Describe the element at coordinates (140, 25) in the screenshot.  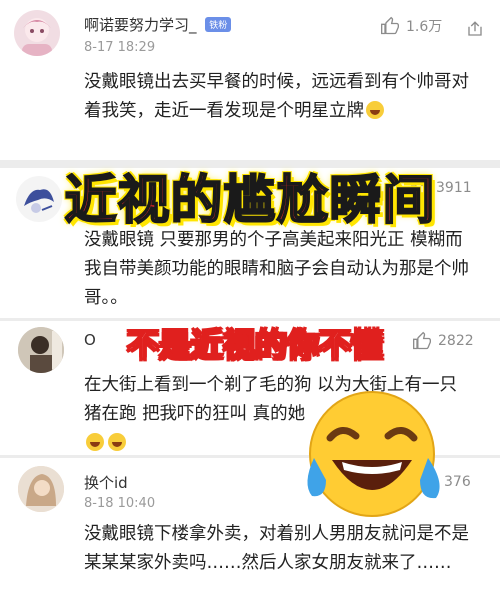
I see `username-text: 啊诺要努力学习_` at that location.